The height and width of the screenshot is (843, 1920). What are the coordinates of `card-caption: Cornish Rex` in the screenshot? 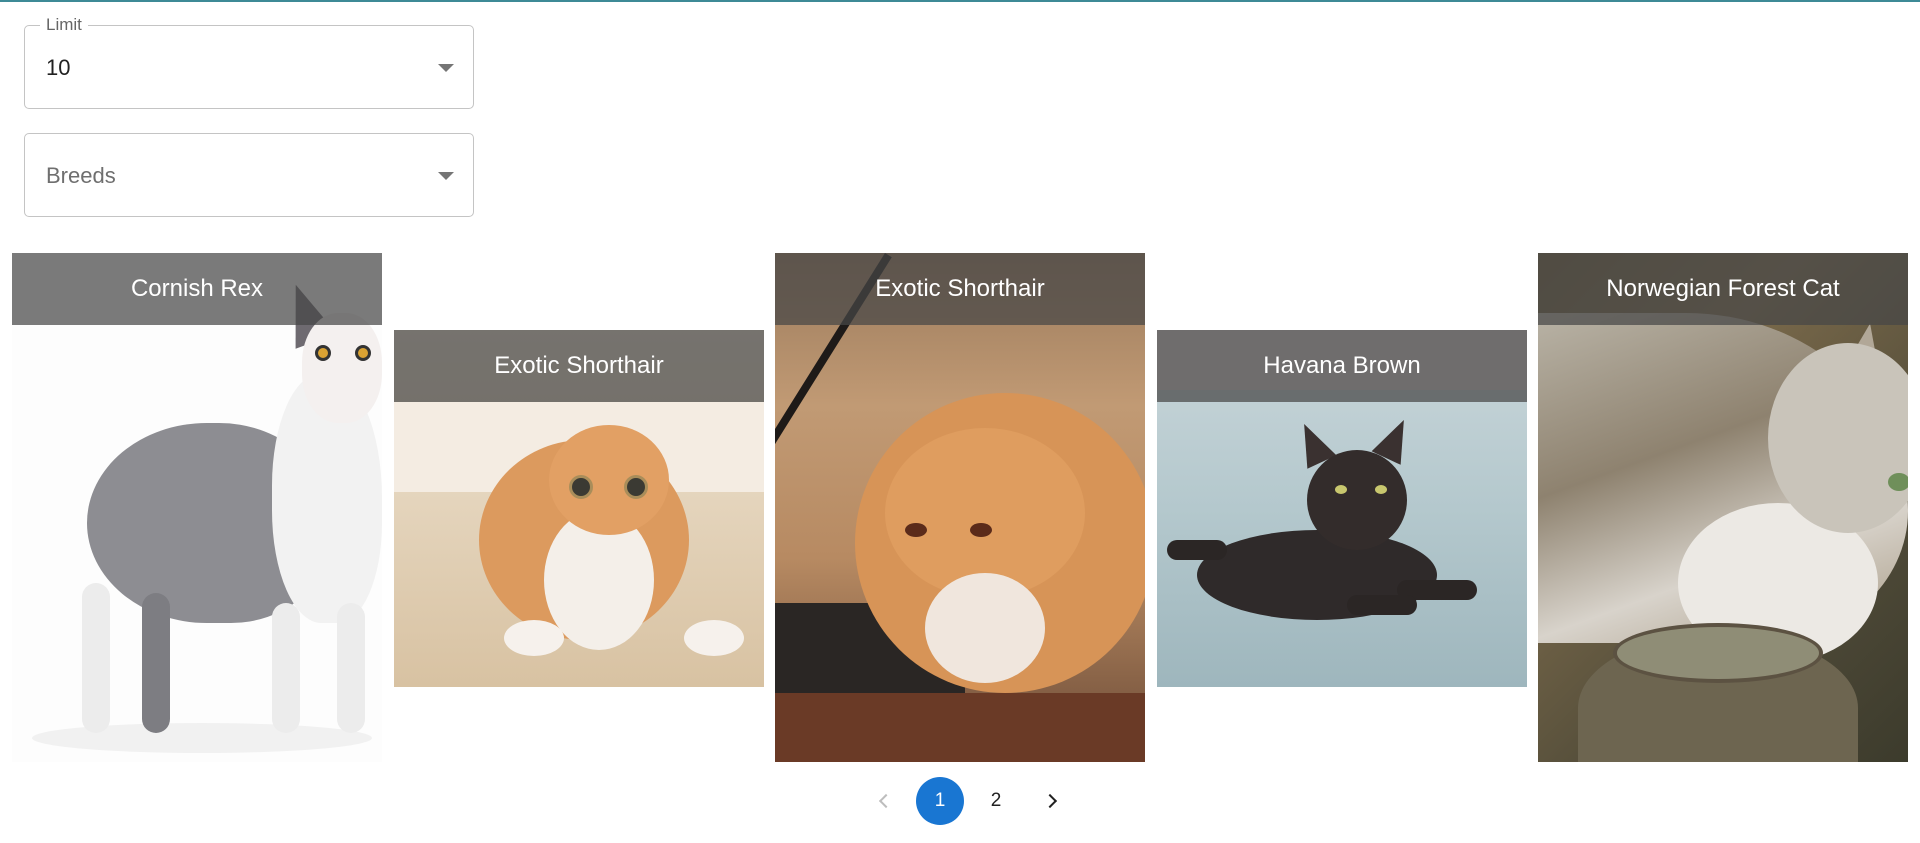 It's located at (197, 289).